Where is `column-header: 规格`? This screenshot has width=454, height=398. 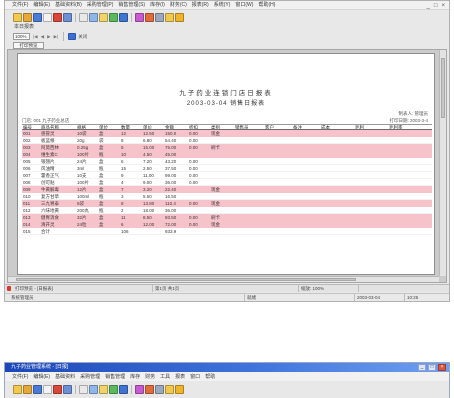 column-header: 规格 is located at coordinates (81, 127).